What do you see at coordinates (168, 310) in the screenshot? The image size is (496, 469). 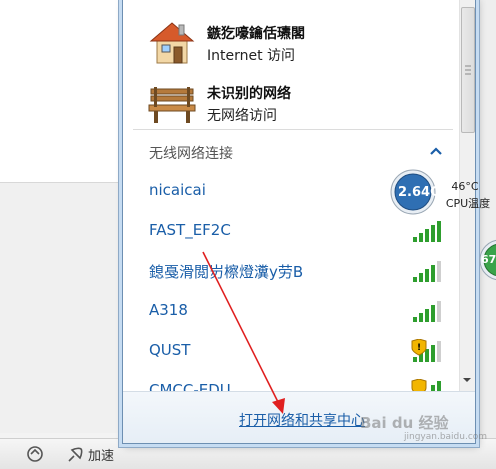 I see `wifi-ssid: A318` at bounding box center [168, 310].